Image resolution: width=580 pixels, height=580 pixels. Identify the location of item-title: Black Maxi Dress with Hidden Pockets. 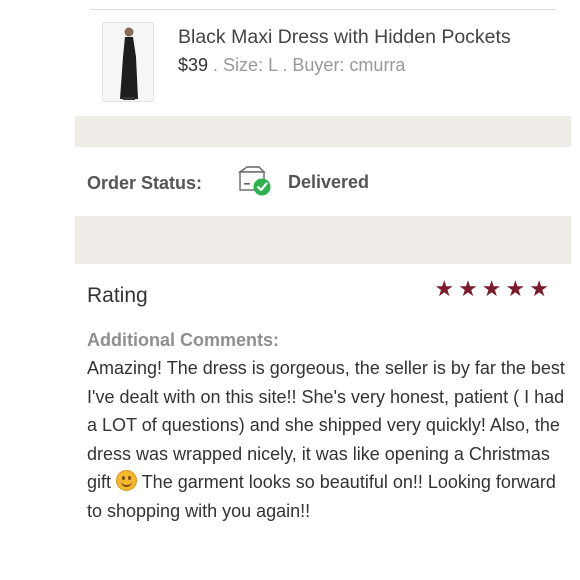
(344, 37).